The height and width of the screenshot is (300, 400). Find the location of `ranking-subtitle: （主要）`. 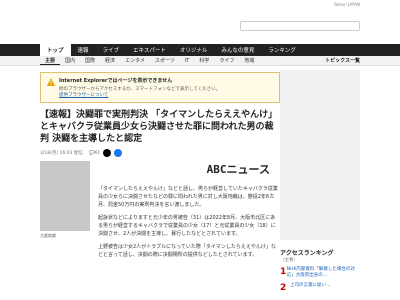

ranking-subtitle: （主要） is located at coordinates (289, 260).